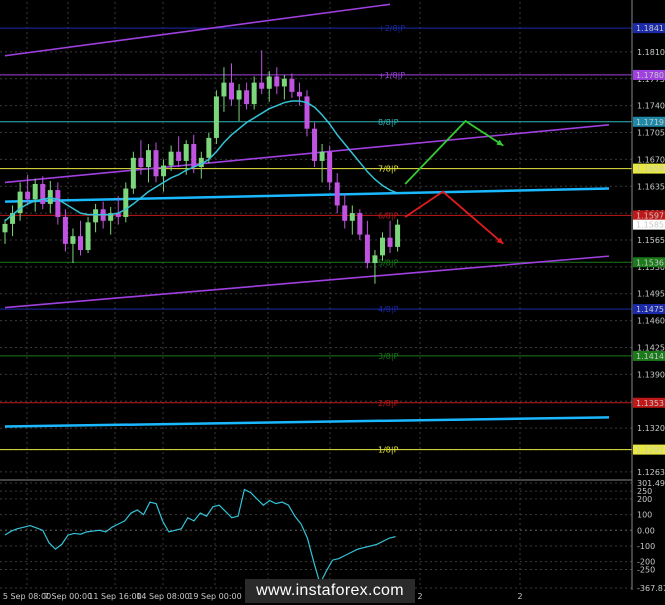  Describe the element at coordinates (651, 106) in the screenshot. I see `price-tick-label: 1.1740` at that location.